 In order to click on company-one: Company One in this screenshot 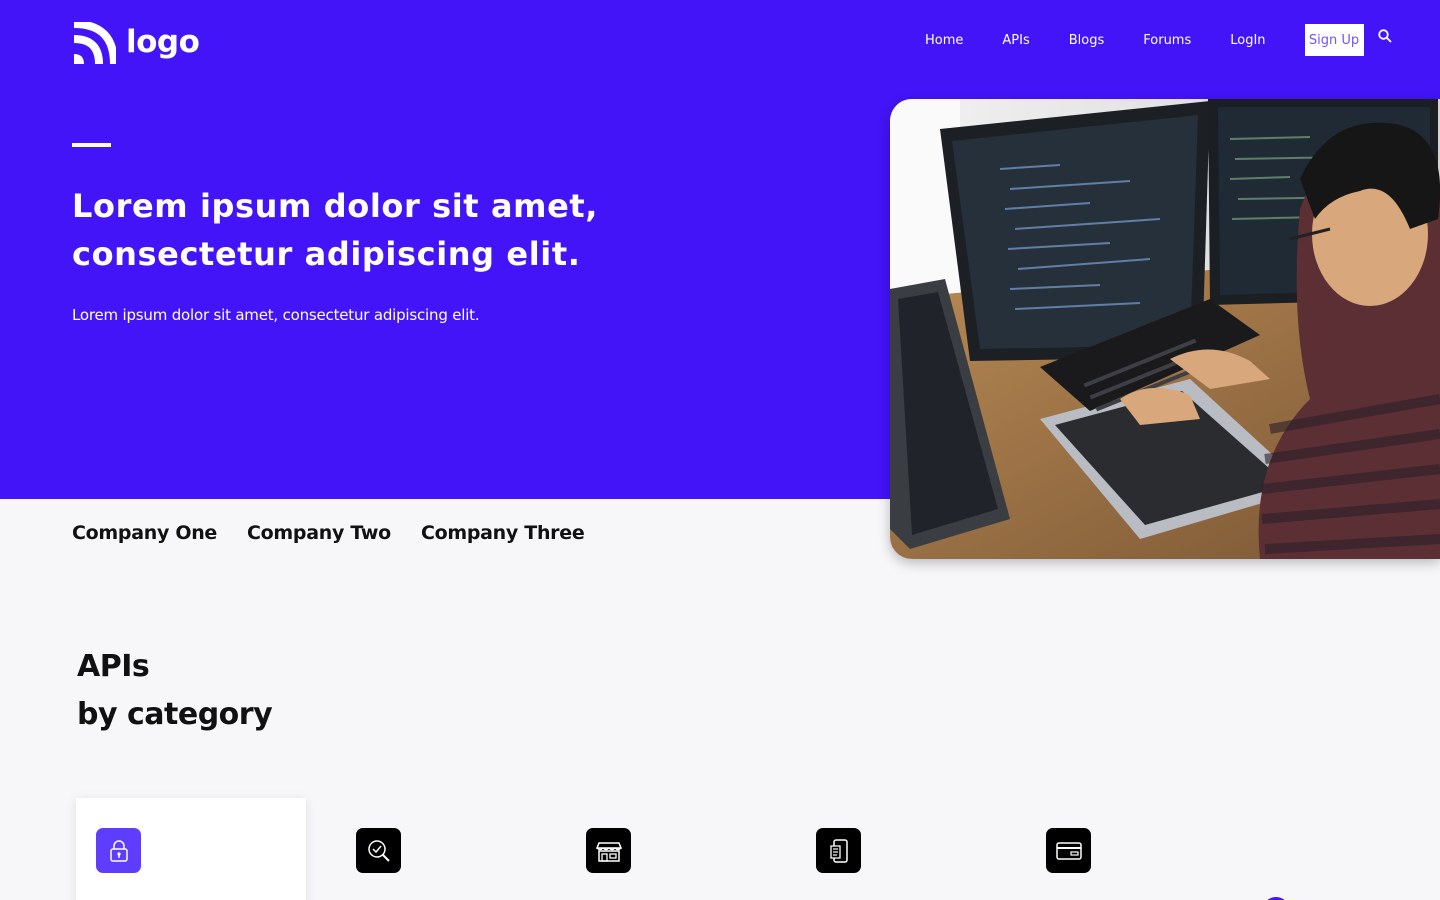, I will do `click(145, 533)`.